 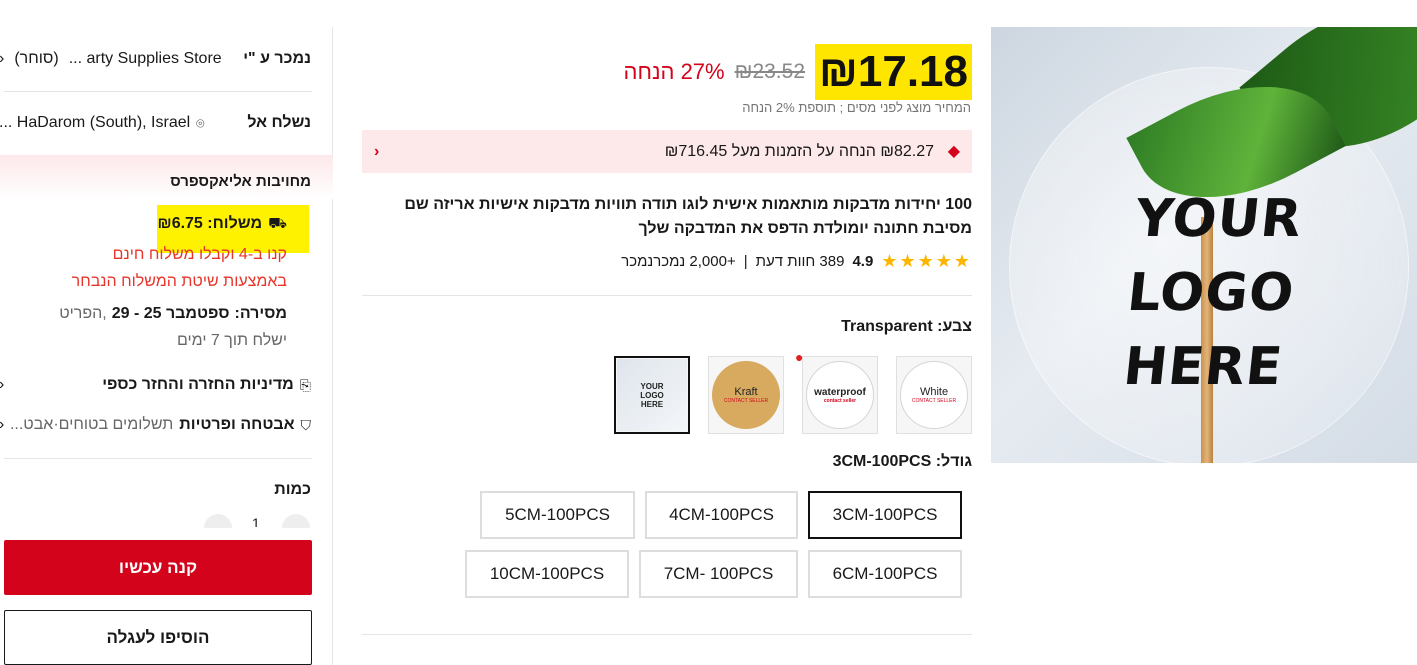 What do you see at coordinates (906, 326) in the screenshot?
I see `color-label: צבע: Transparent` at bounding box center [906, 326].